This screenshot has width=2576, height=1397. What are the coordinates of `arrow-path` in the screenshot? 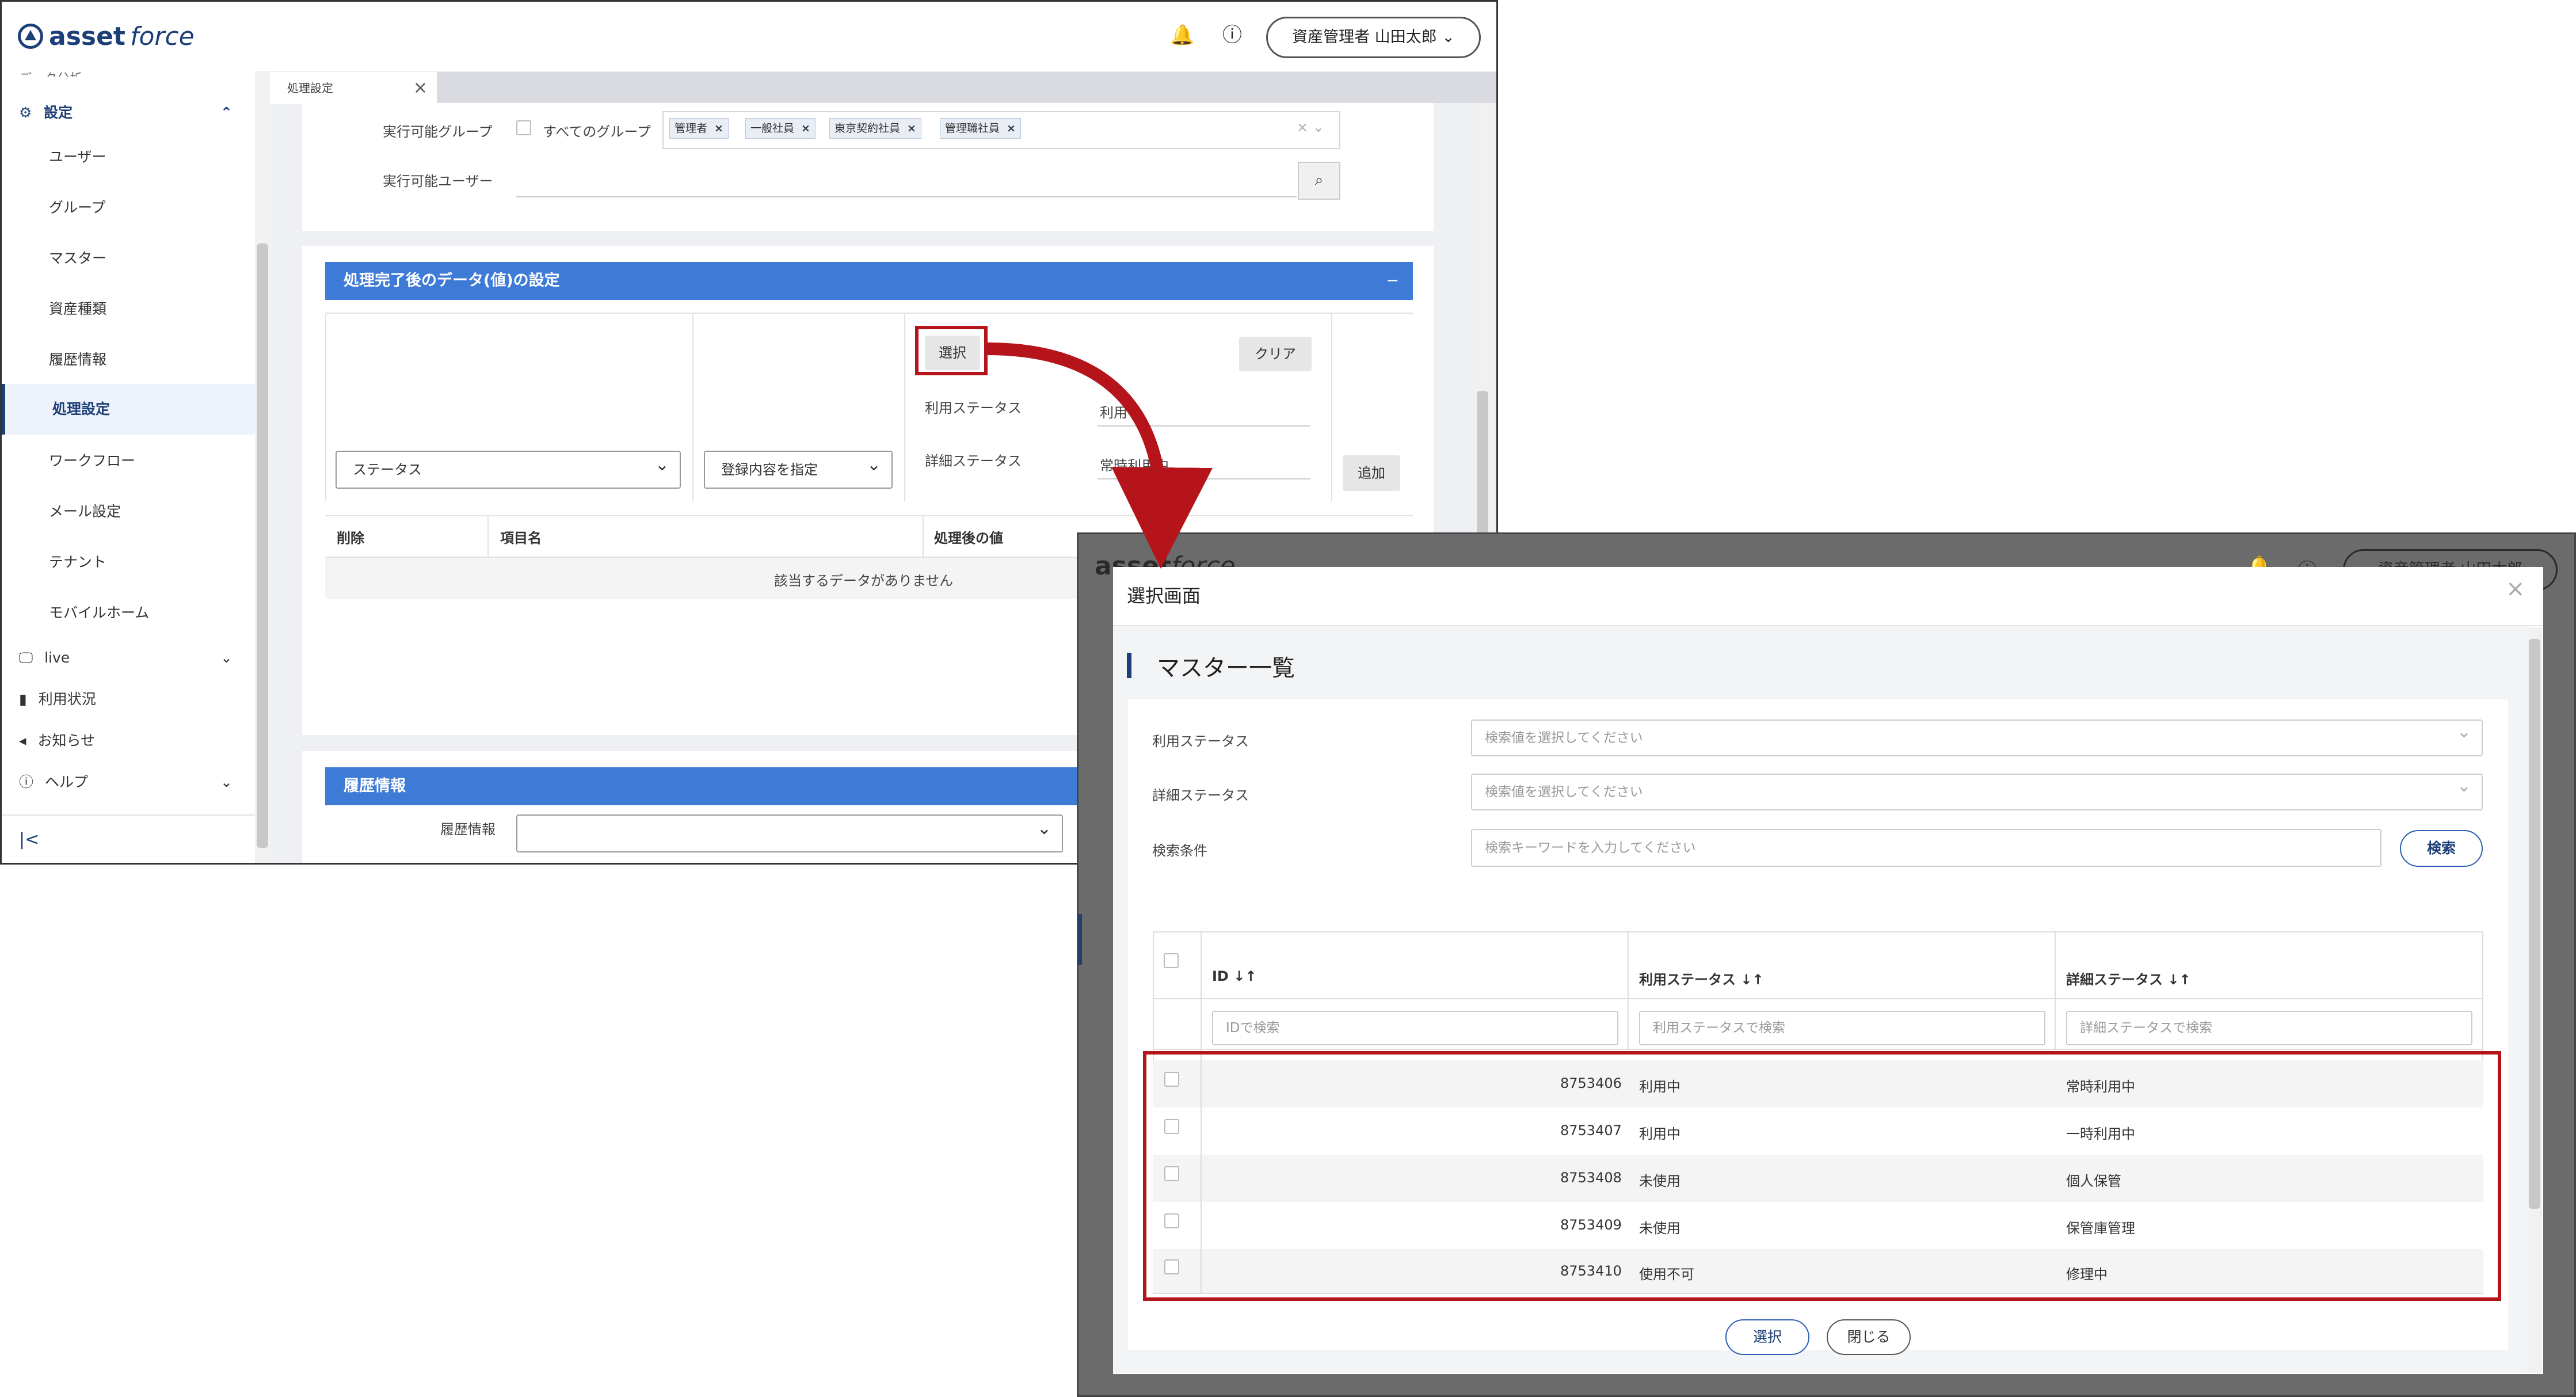 It's located at (1100, 455).